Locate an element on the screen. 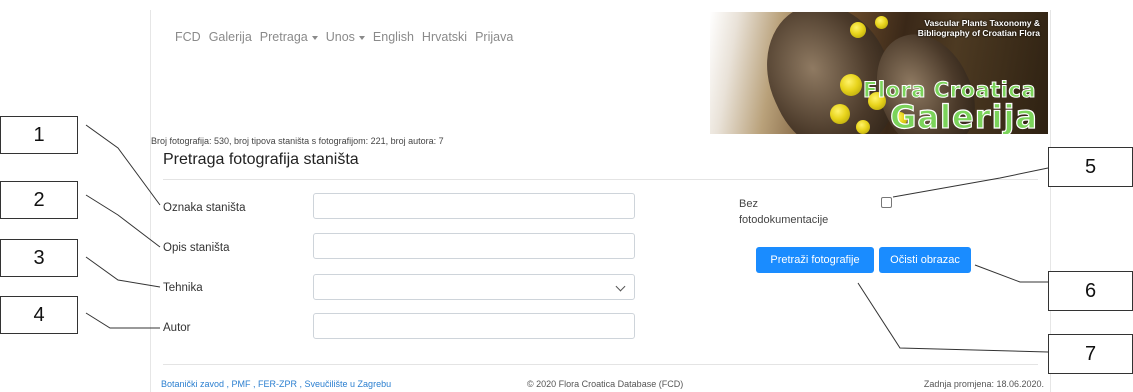 The width and height of the screenshot is (1133, 392). callout-4: 4 is located at coordinates (39, 315).